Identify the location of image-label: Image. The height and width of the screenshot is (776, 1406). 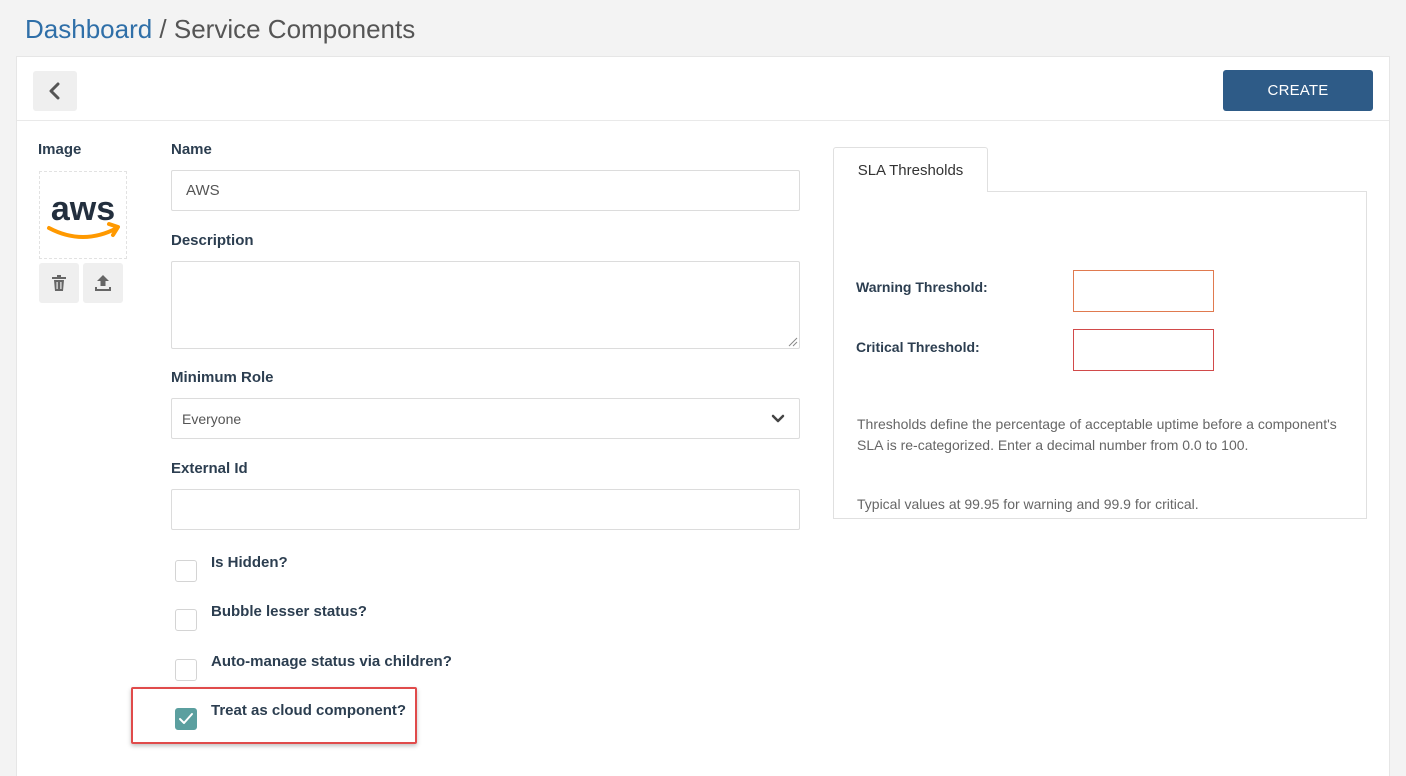
(60, 149).